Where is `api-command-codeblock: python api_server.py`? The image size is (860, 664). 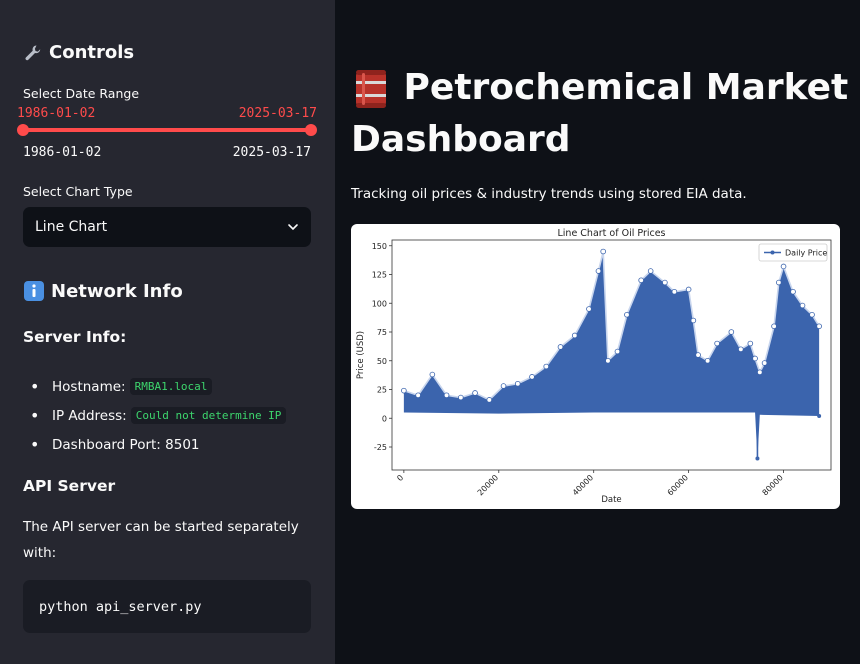
api-command-codeblock: python api_server.py is located at coordinates (167, 606).